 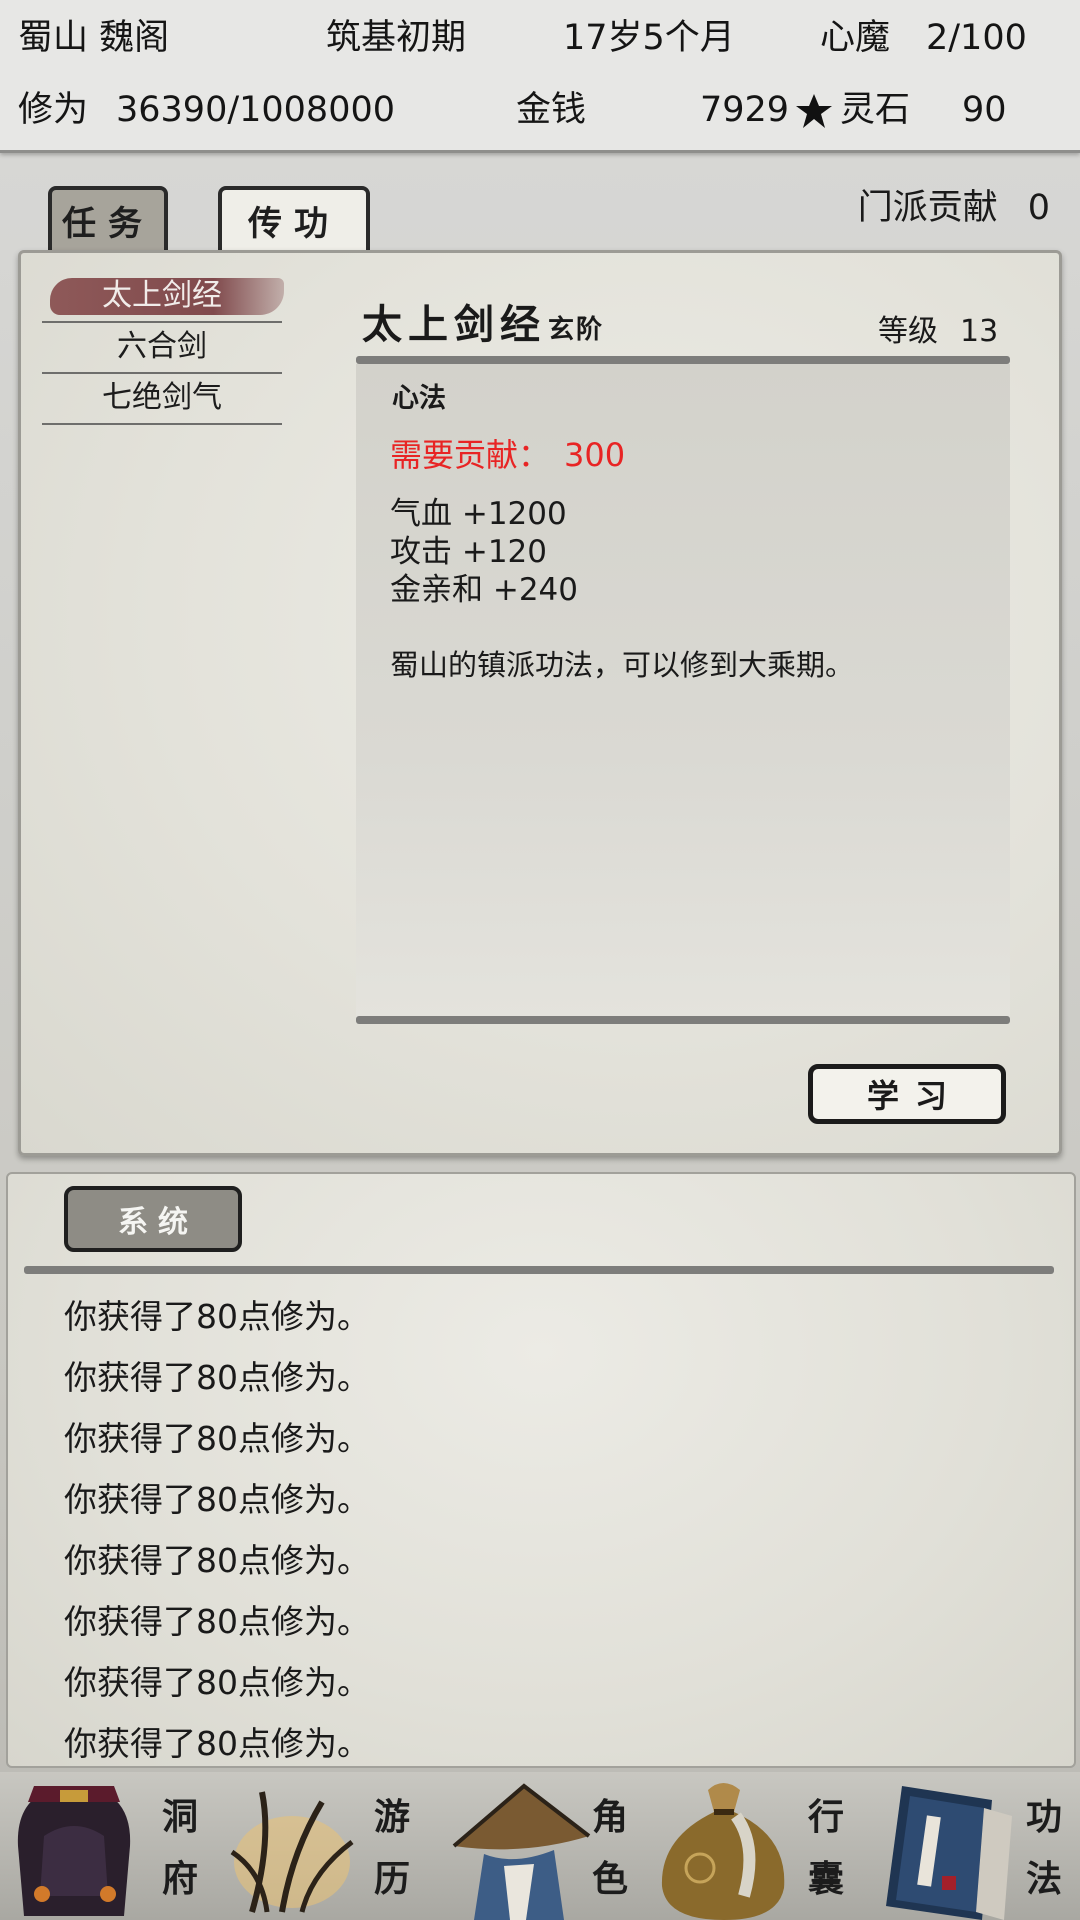 I want to click on skill-item-label: 七绝剑气, so click(x=162, y=397).